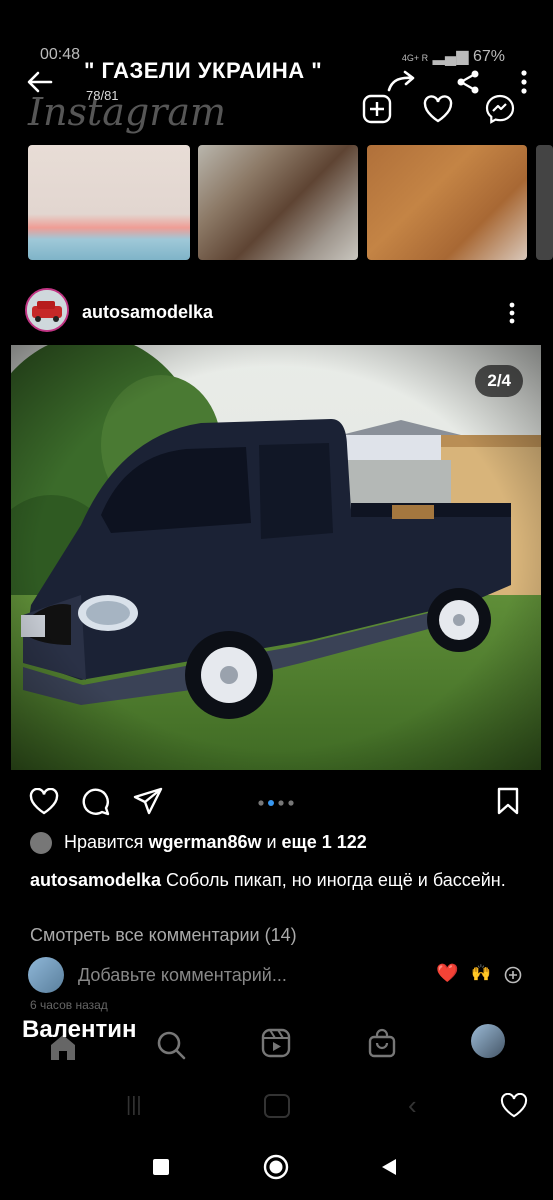  I want to click on reels-icon, so click(276, 1043).